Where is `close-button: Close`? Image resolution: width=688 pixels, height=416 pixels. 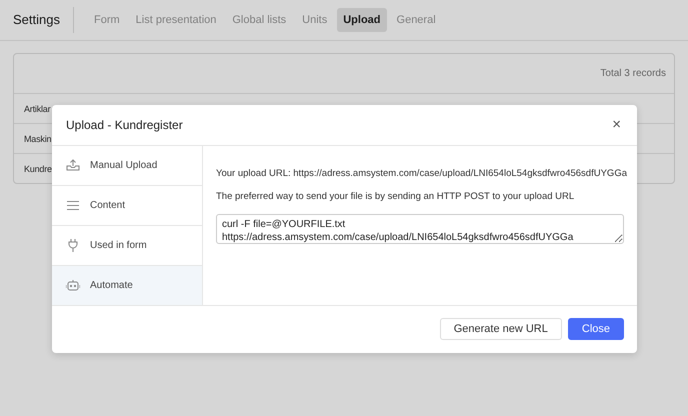
close-button: Close is located at coordinates (596, 329).